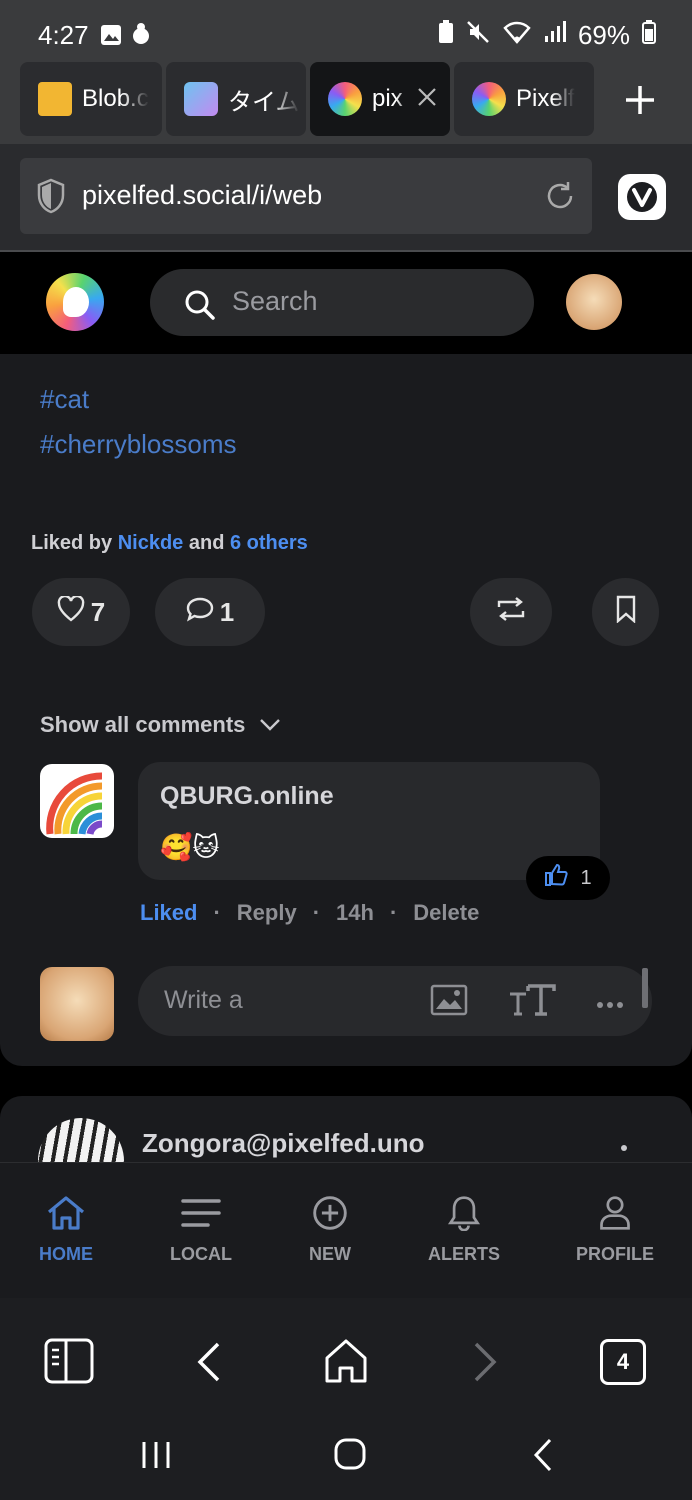 The image size is (692, 1500). I want to click on browser-tab-blobcat: Blob.c, so click(91, 99).